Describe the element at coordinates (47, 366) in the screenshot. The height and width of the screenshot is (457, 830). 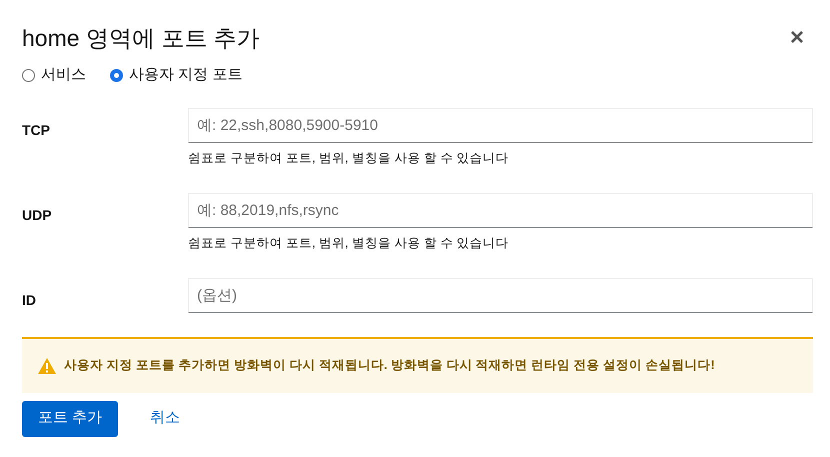
I see `warning-icon` at that location.